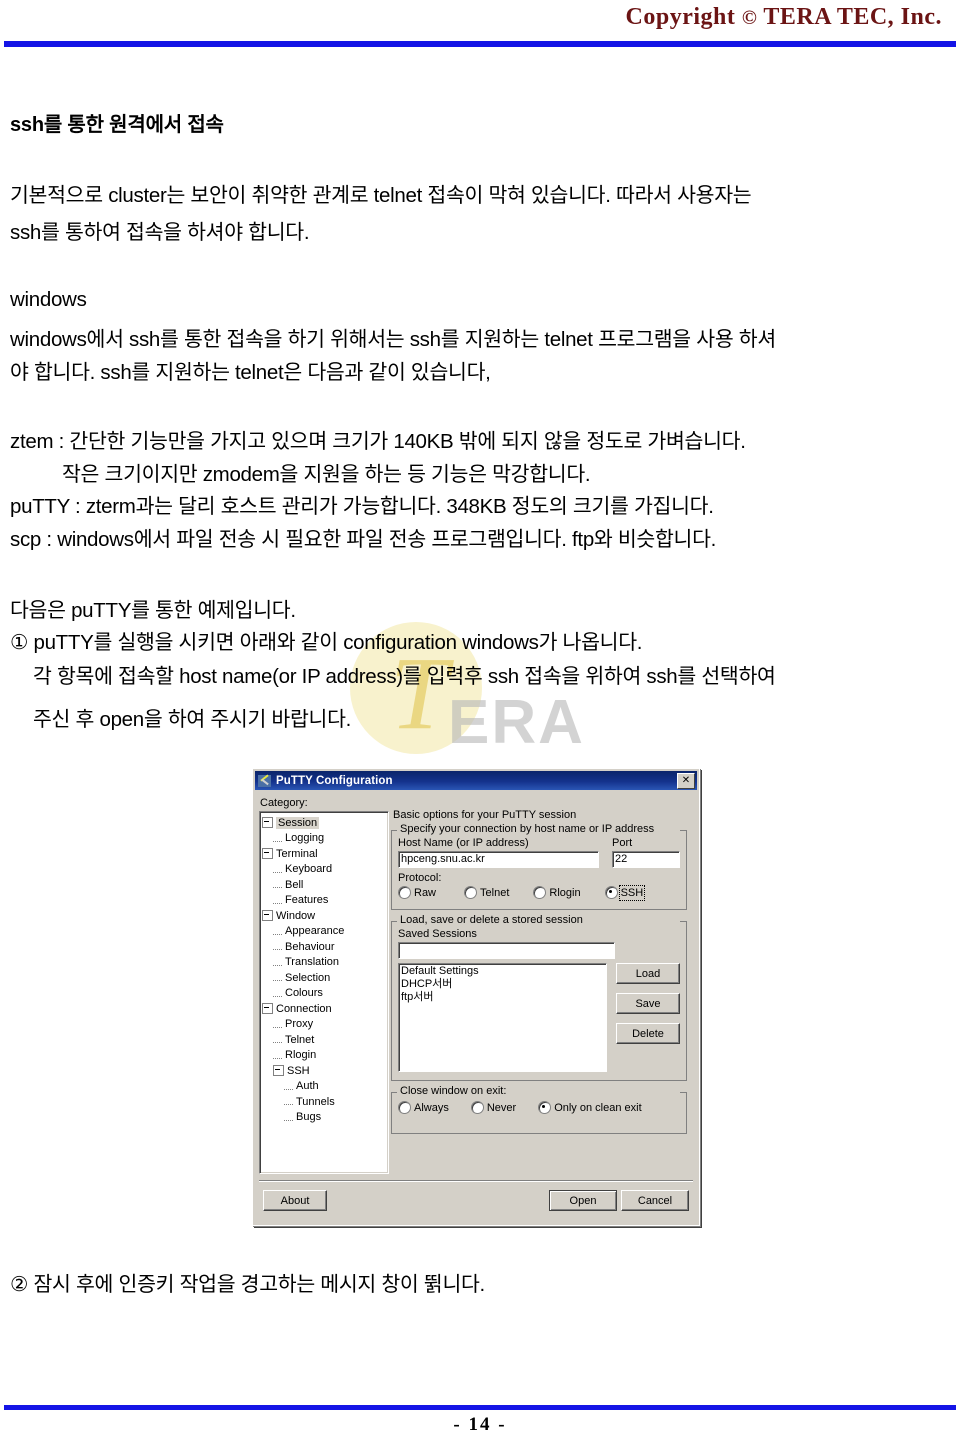  What do you see at coordinates (265, 780) in the screenshot?
I see `putty-app-icon` at bounding box center [265, 780].